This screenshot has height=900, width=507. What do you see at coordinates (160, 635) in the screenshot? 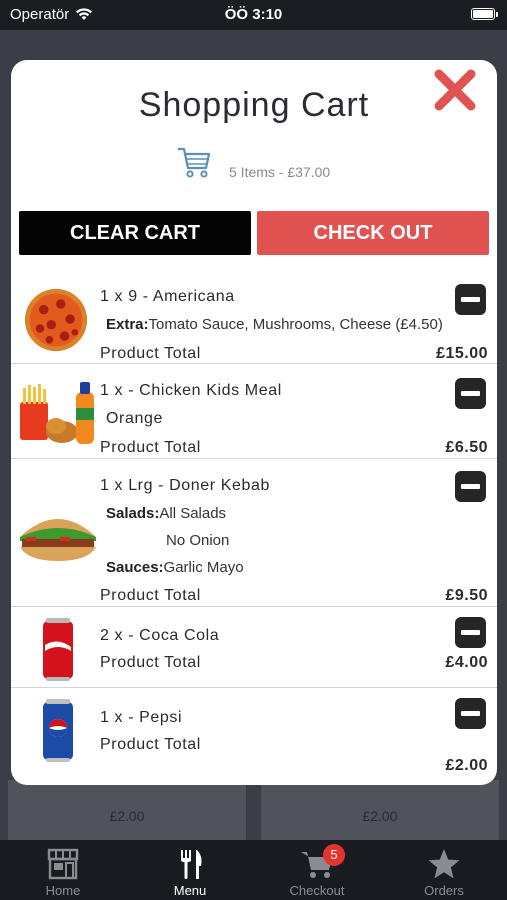
I see `item-name: 2 x - Coca Cola` at bounding box center [160, 635].